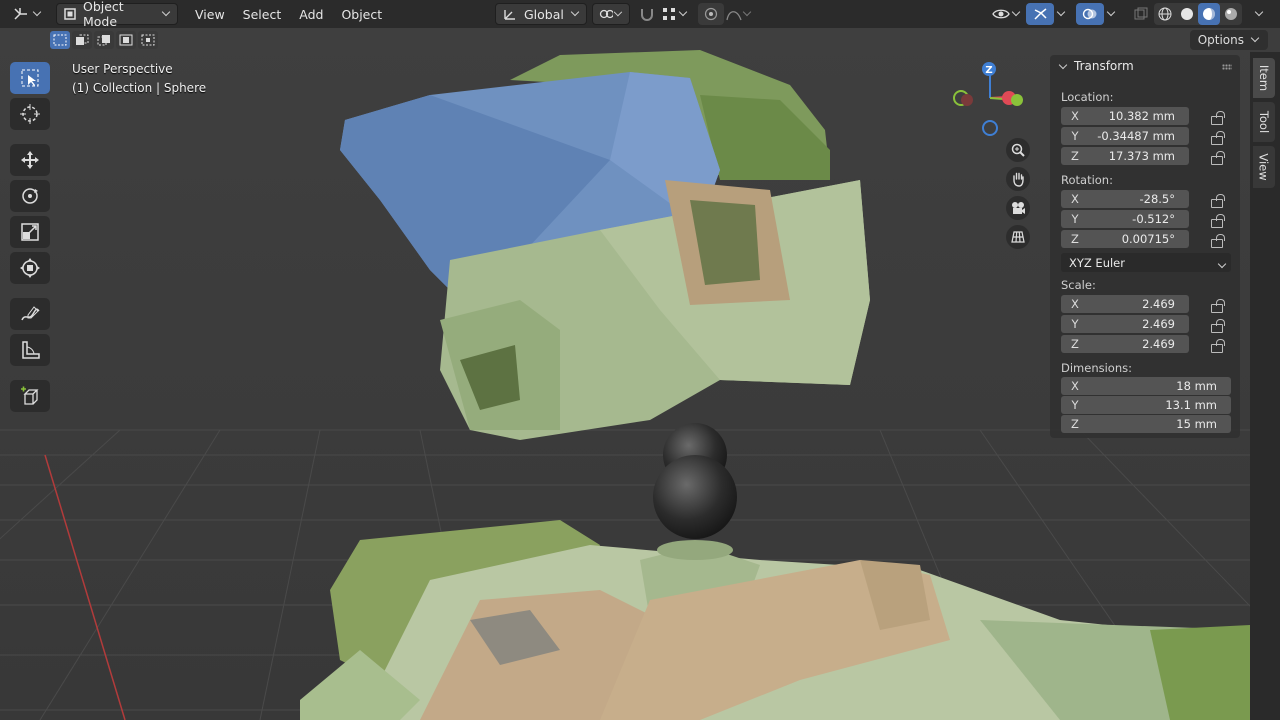 This screenshot has width=1280, height=720. Describe the element at coordinates (1265, 386) in the screenshot. I see `sidebar-tabs: Item Tool View` at that location.